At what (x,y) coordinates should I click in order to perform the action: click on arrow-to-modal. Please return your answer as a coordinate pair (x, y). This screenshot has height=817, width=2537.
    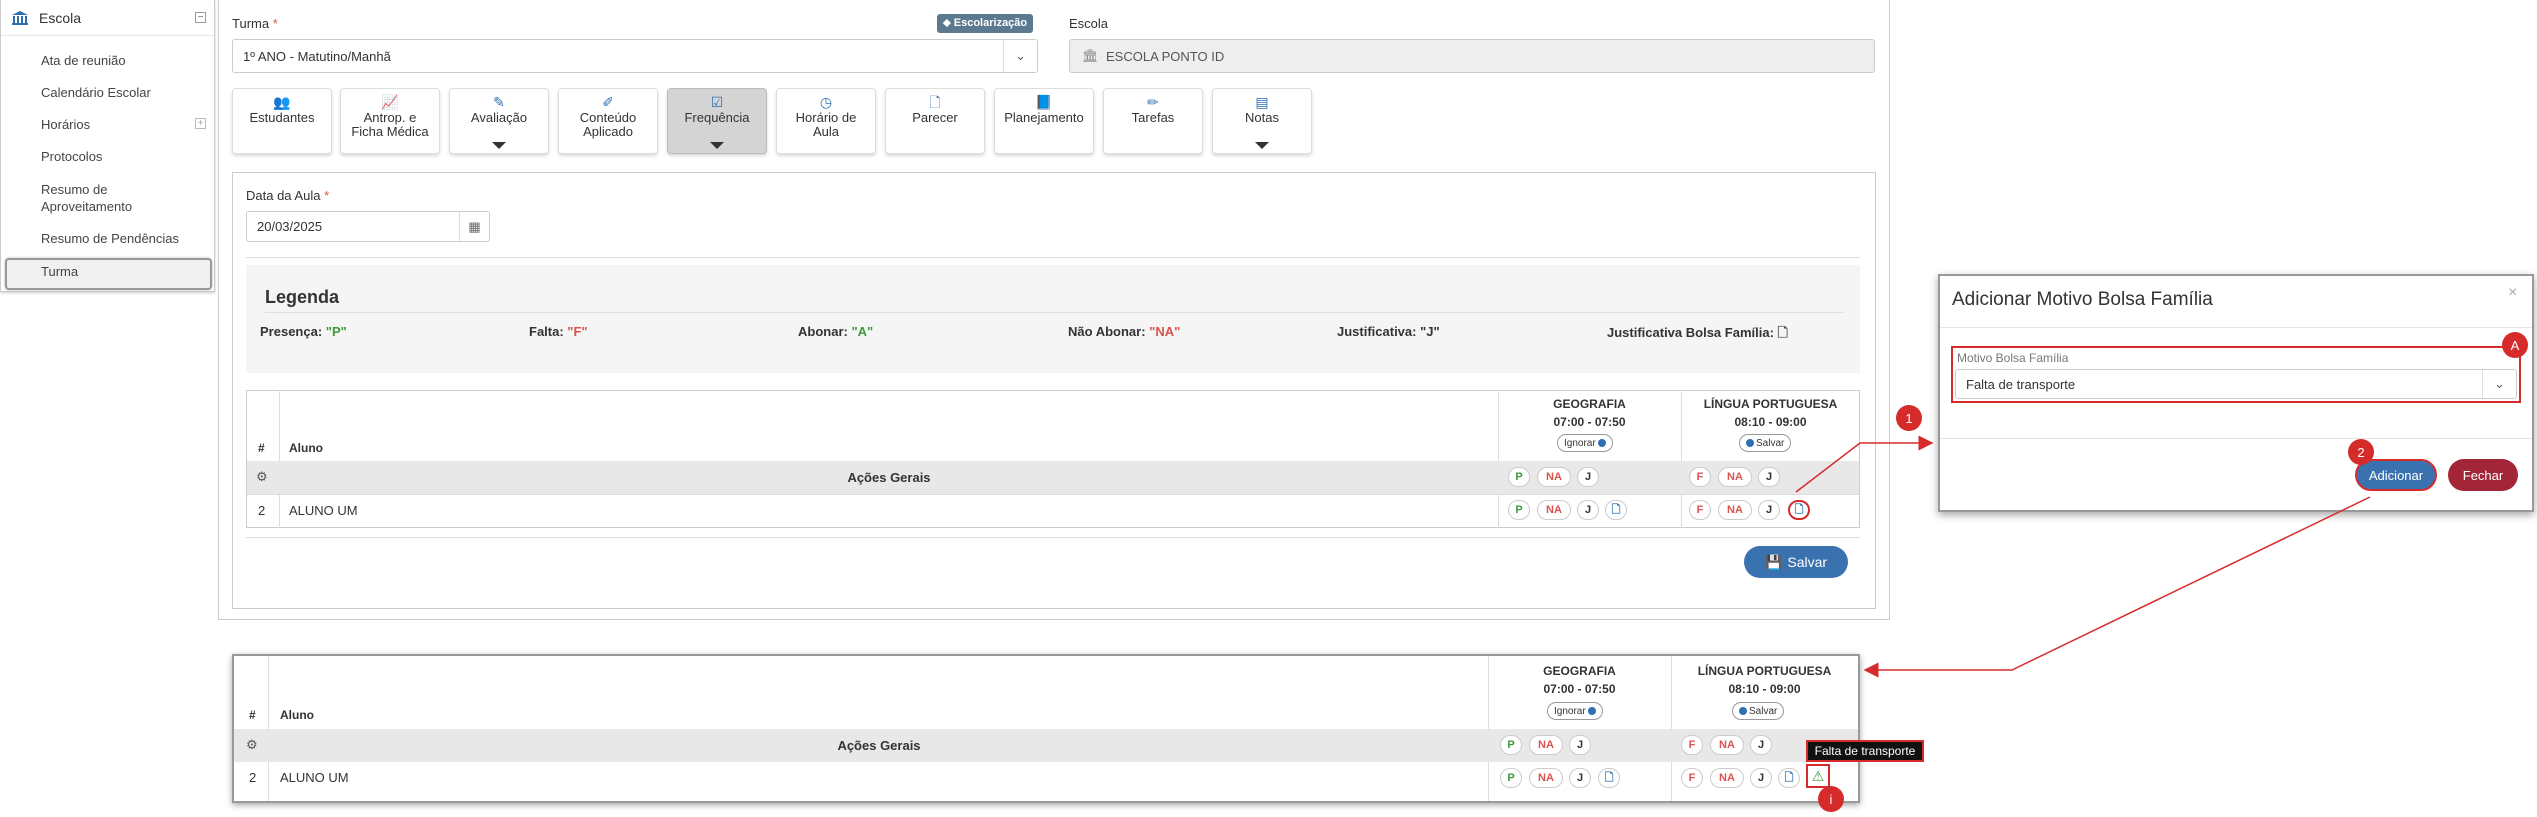
    Looking at the image, I should click on (1864, 464).